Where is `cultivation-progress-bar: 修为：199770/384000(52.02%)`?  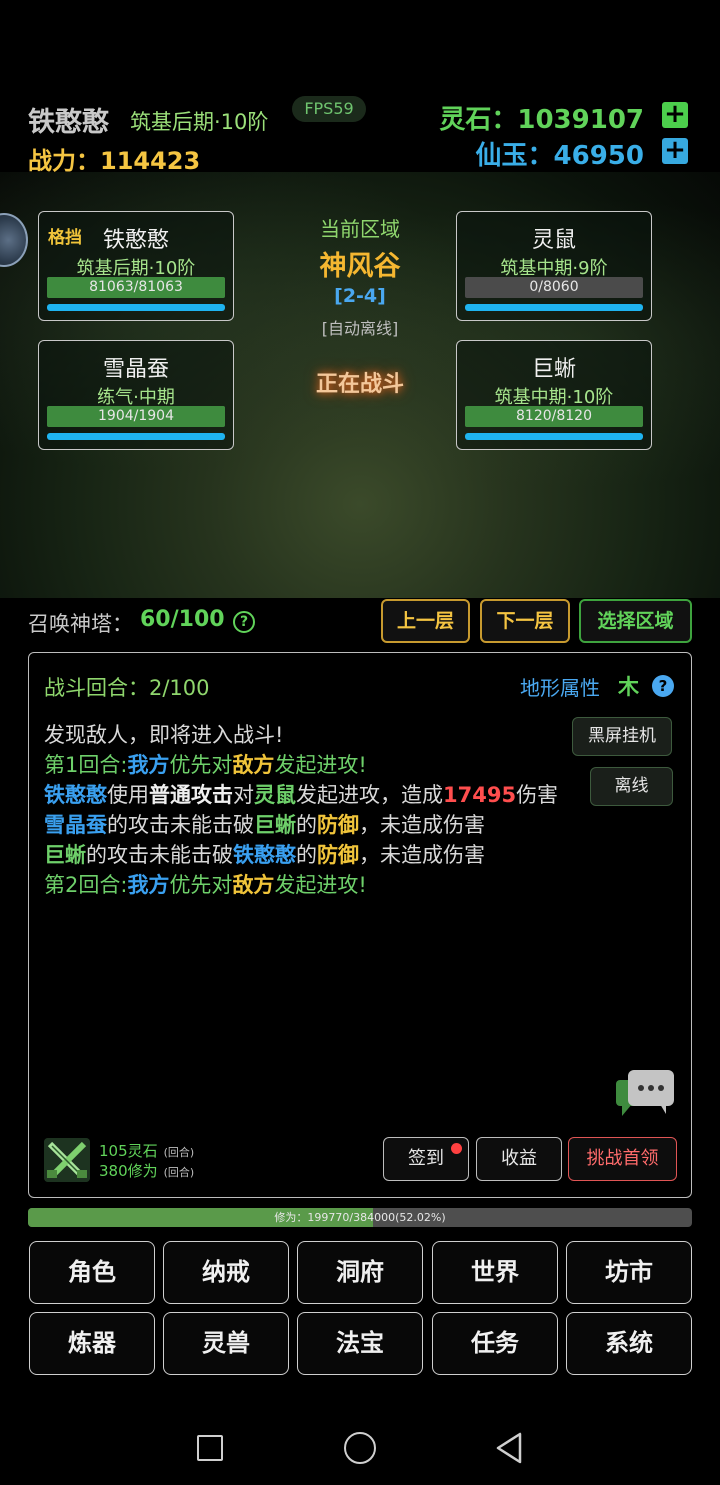 cultivation-progress-bar: 修为：199770/384000(52.02%) is located at coordinates (360, 1217).